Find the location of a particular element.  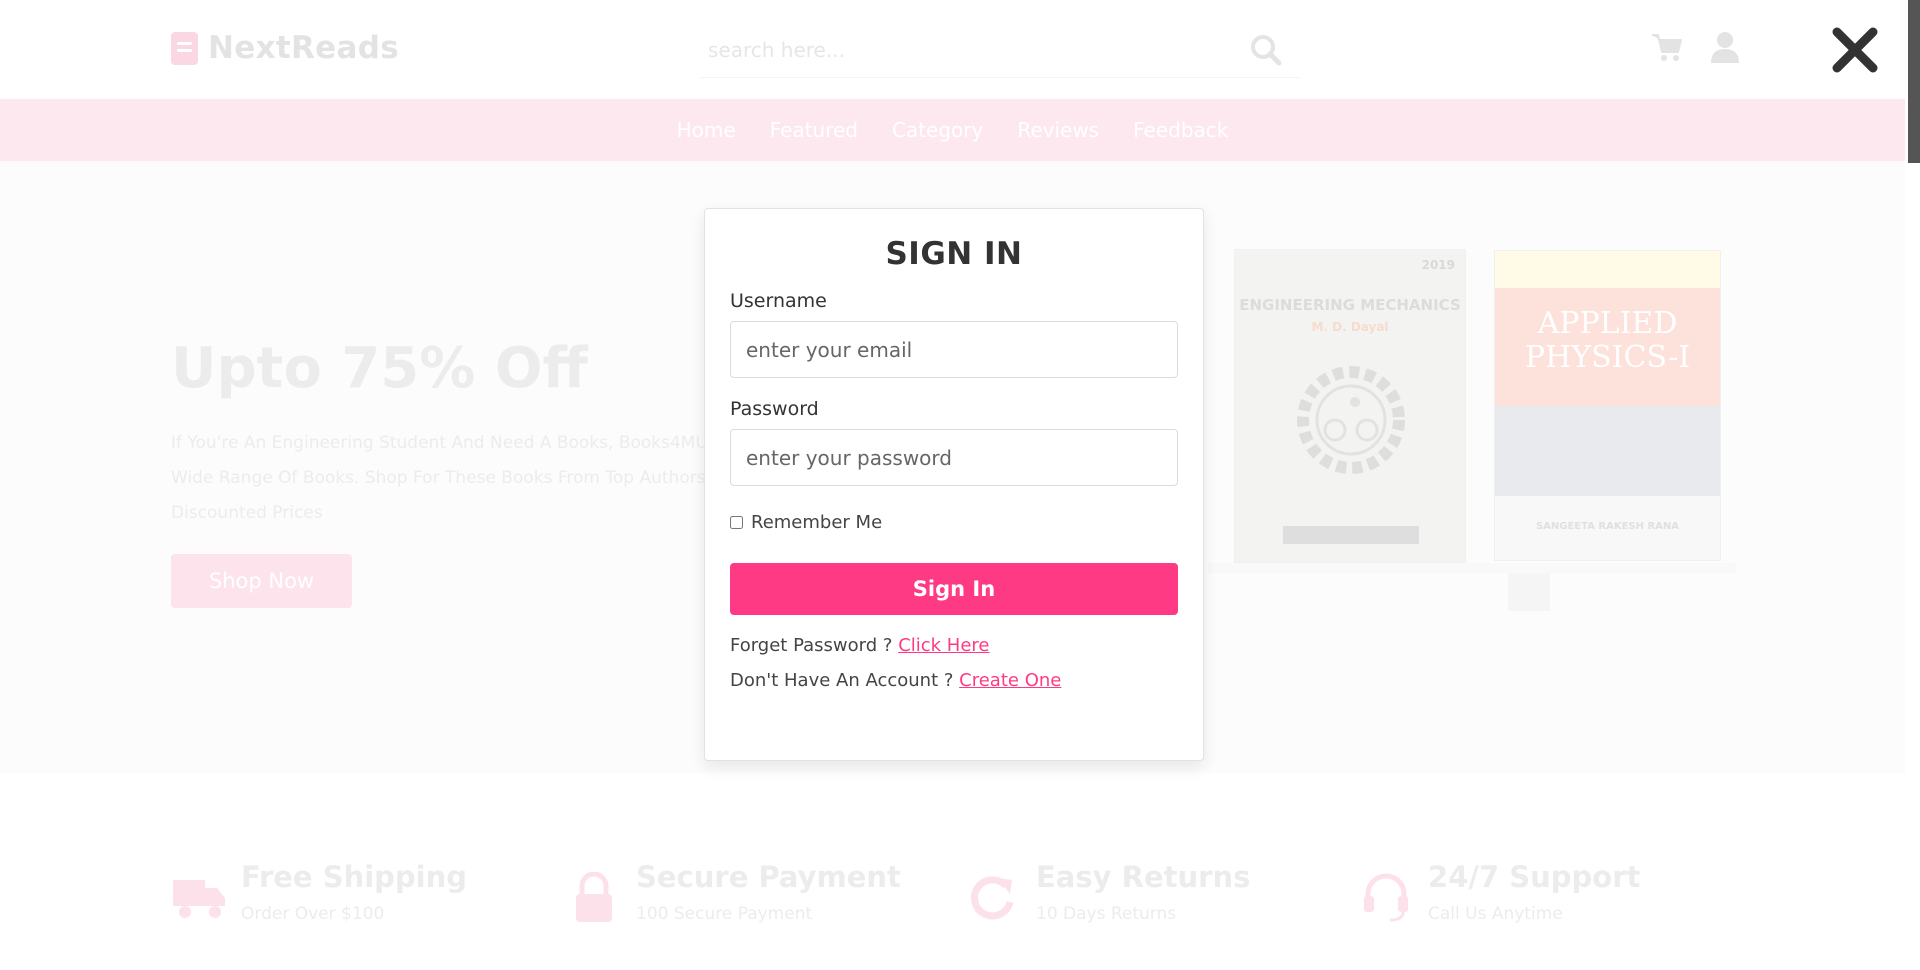

search-icon is located at coordinates (1266, 50).